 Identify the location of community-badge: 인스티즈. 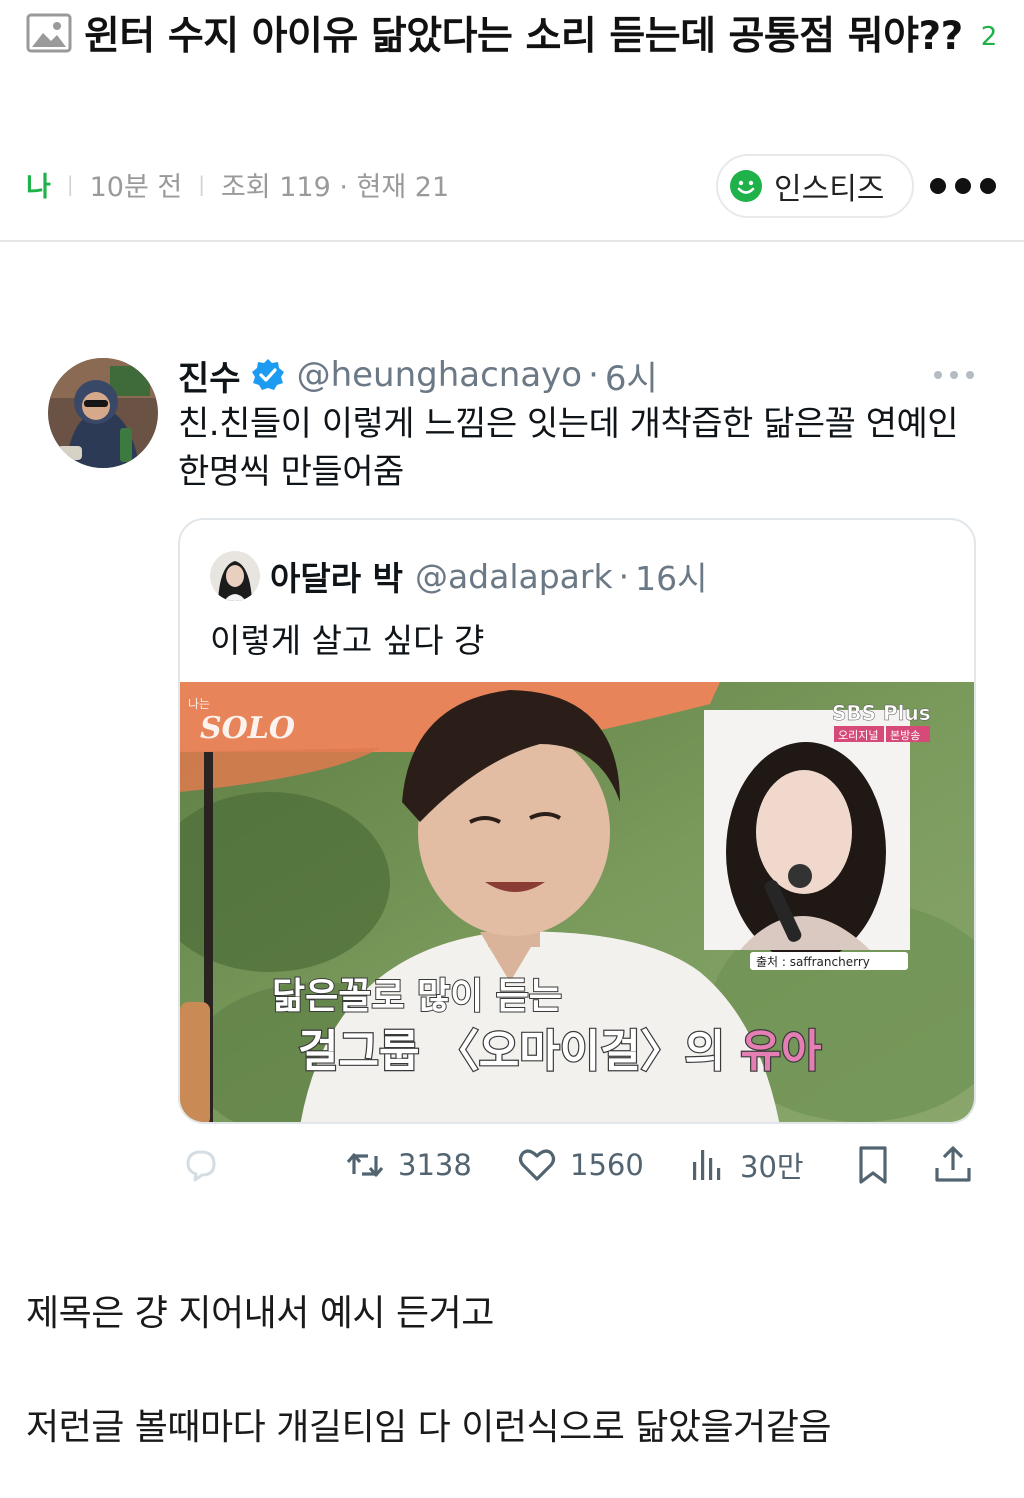
(815, 186).